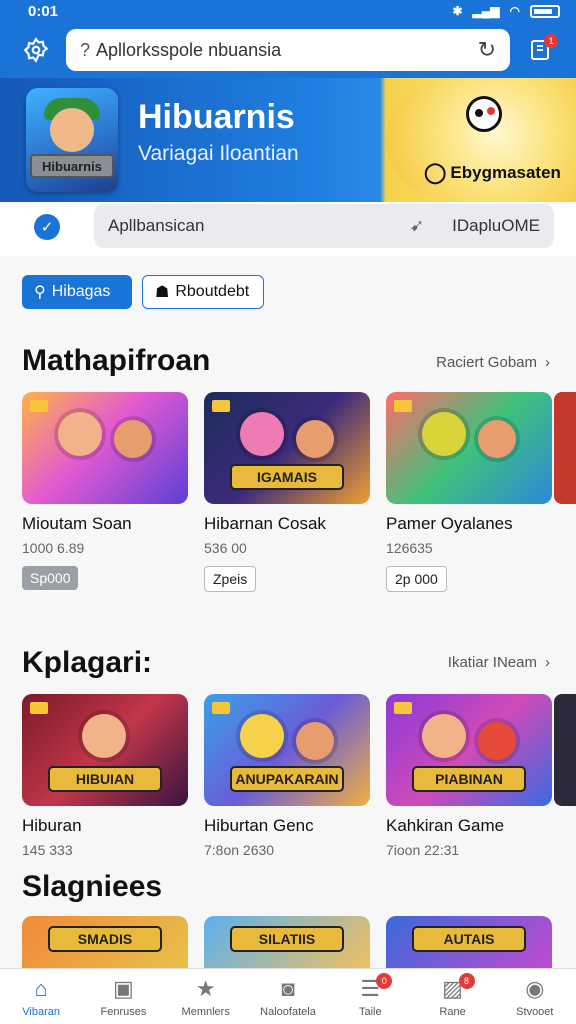 The image size is (576, 1024). What do you see at coordinates (123, 1011) in the screenshot?
I see `nav-label: Fenruses` at bounding box center [123, 1011].